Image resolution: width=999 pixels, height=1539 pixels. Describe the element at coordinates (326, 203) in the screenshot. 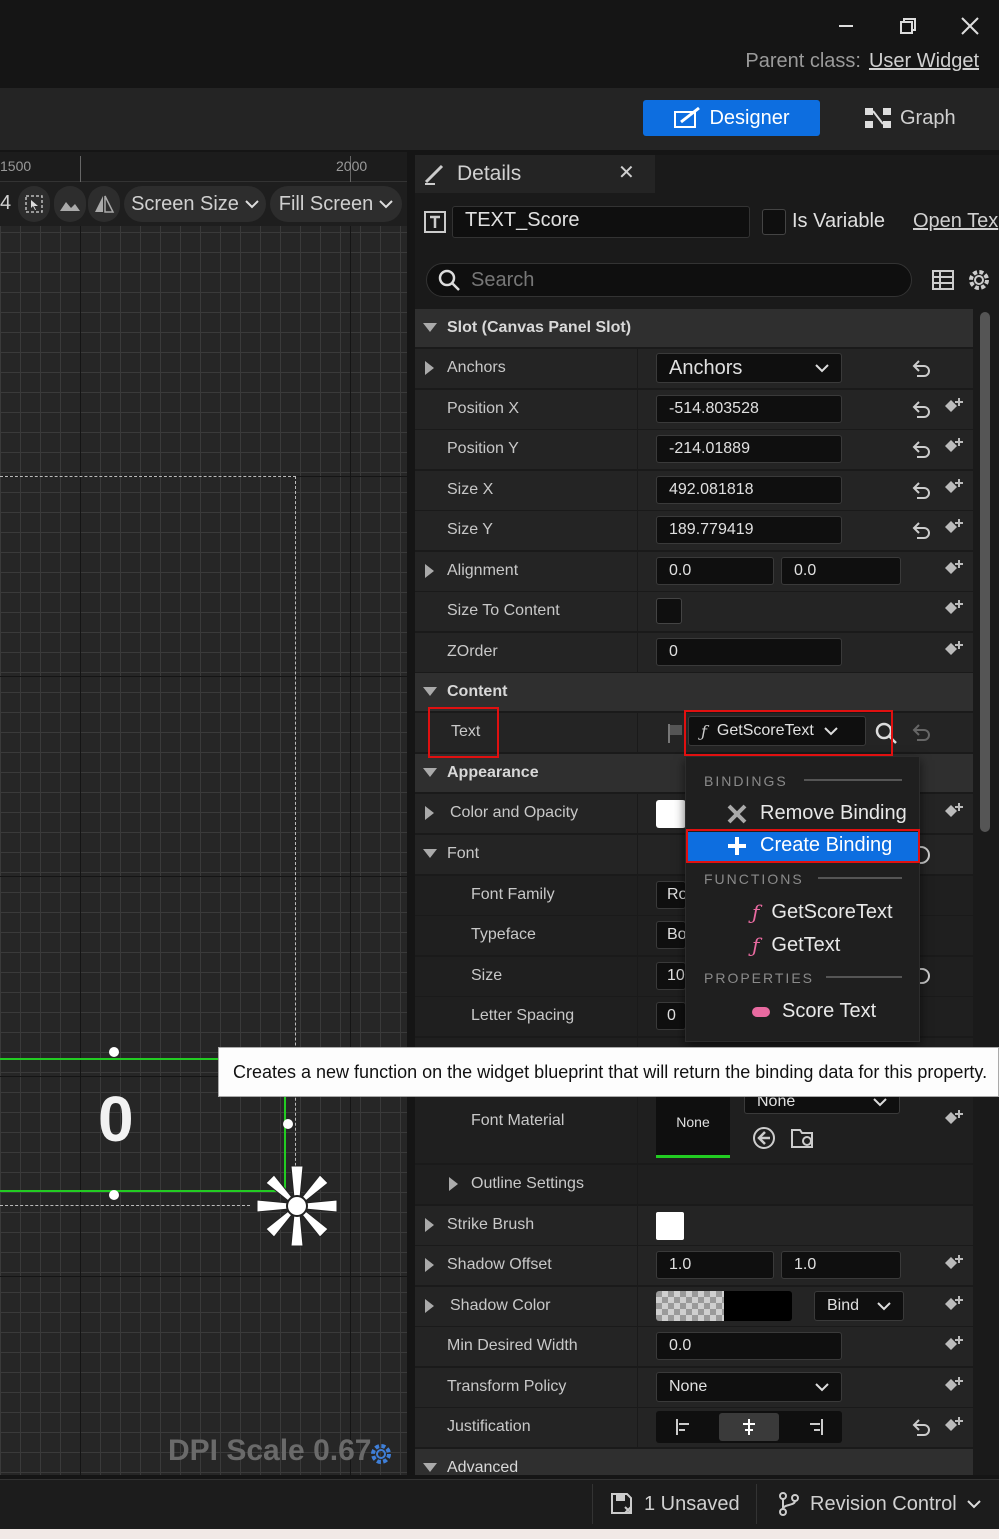

I see `fill-screen-label: Fill Screen` at that location.